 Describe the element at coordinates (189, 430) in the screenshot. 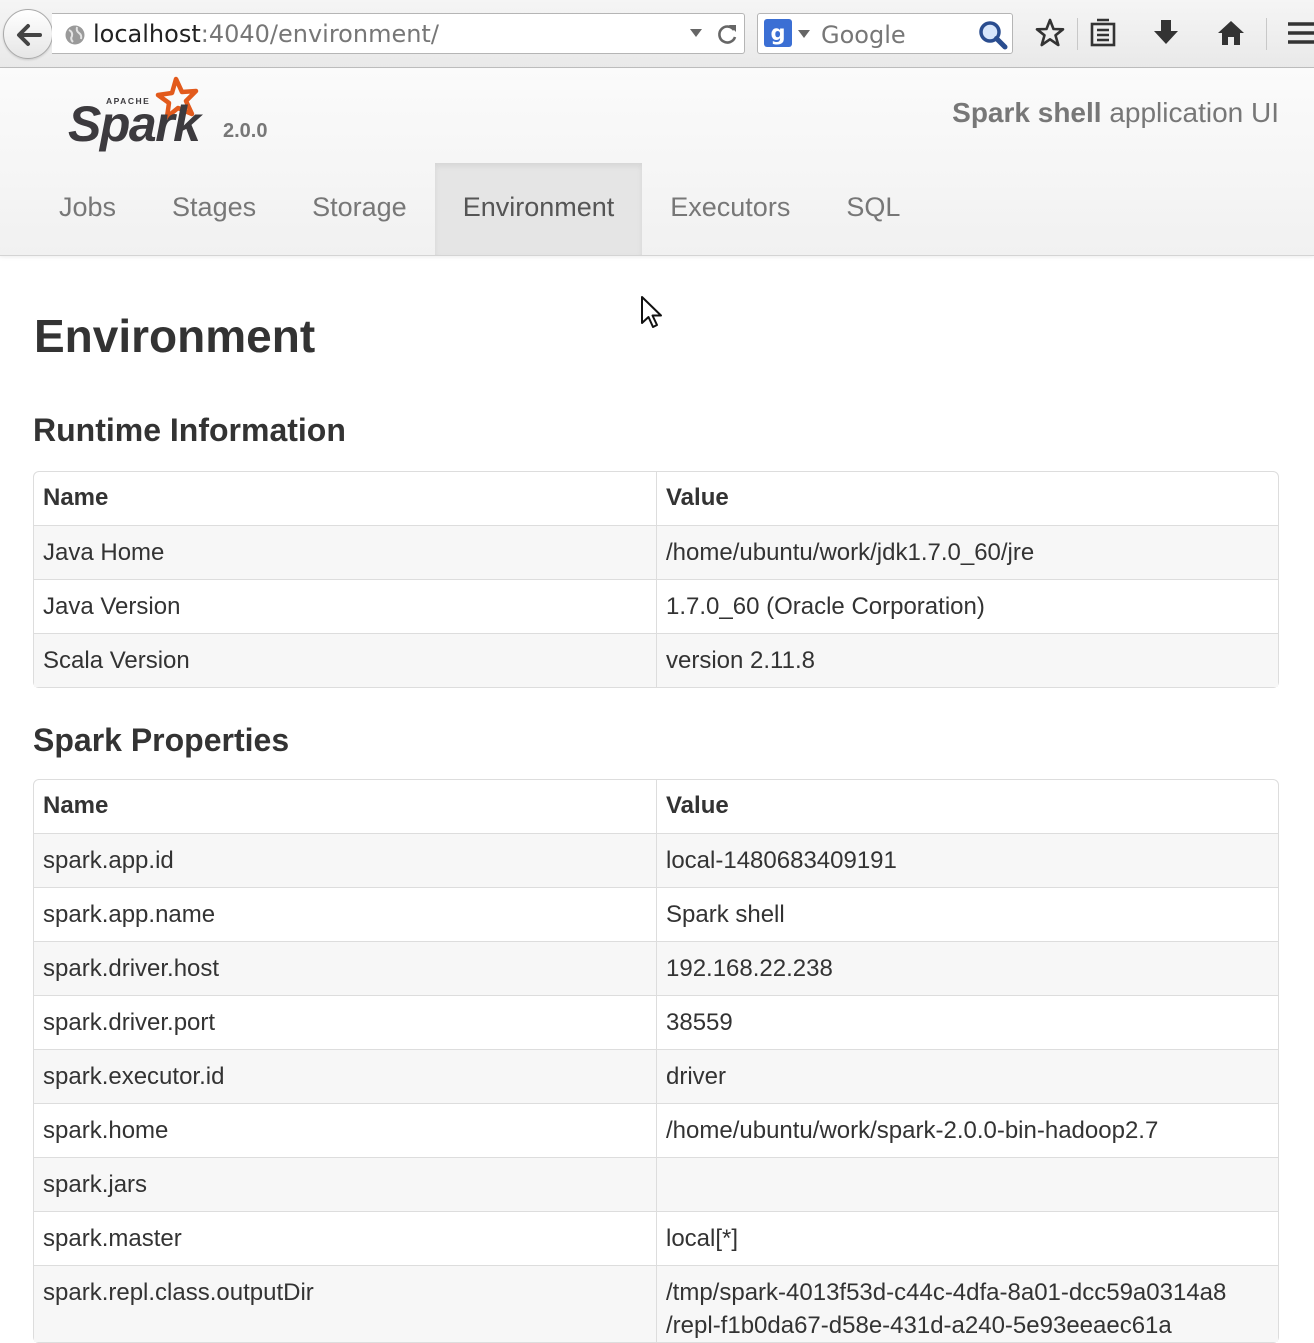

I see `runtime-section-title: Runtime Information` at that location.